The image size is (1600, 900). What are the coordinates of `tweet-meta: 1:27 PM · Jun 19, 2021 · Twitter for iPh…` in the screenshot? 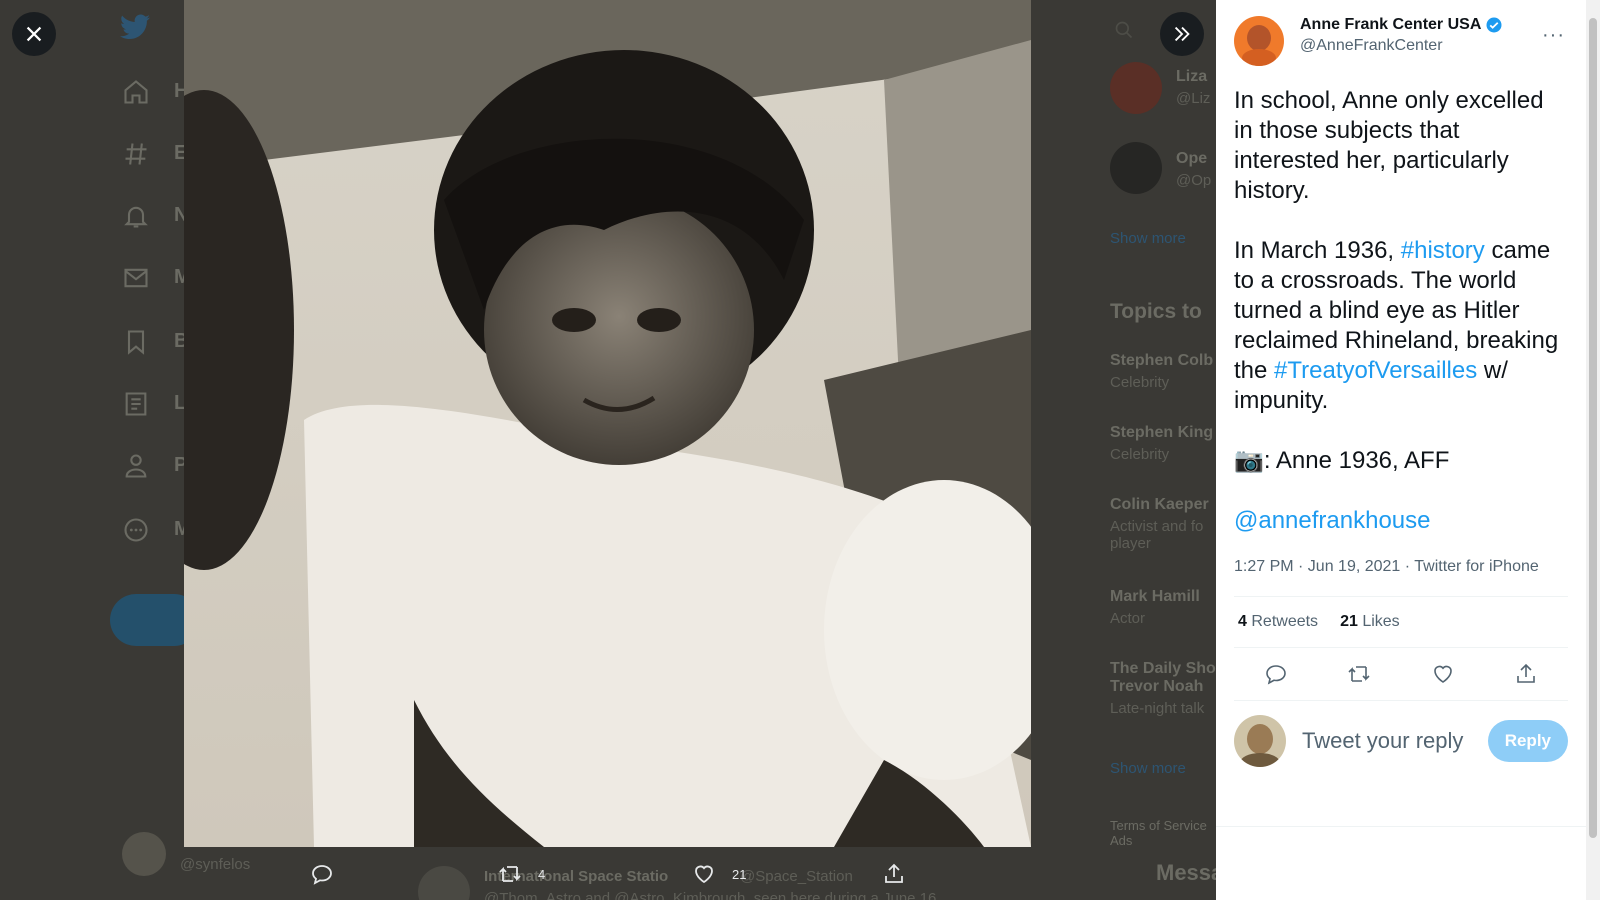 It's located at (1401, 577).